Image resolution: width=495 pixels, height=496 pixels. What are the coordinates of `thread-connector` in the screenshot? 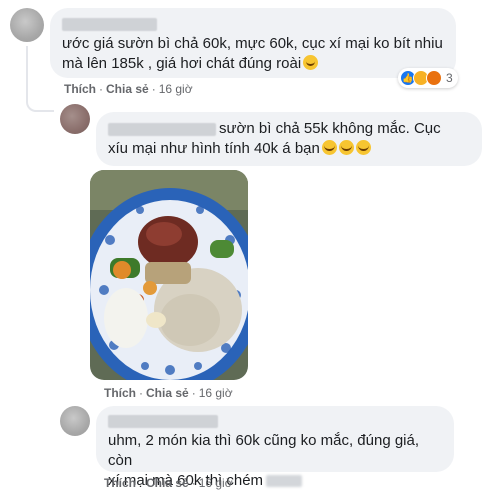 It's located at (40, 105).